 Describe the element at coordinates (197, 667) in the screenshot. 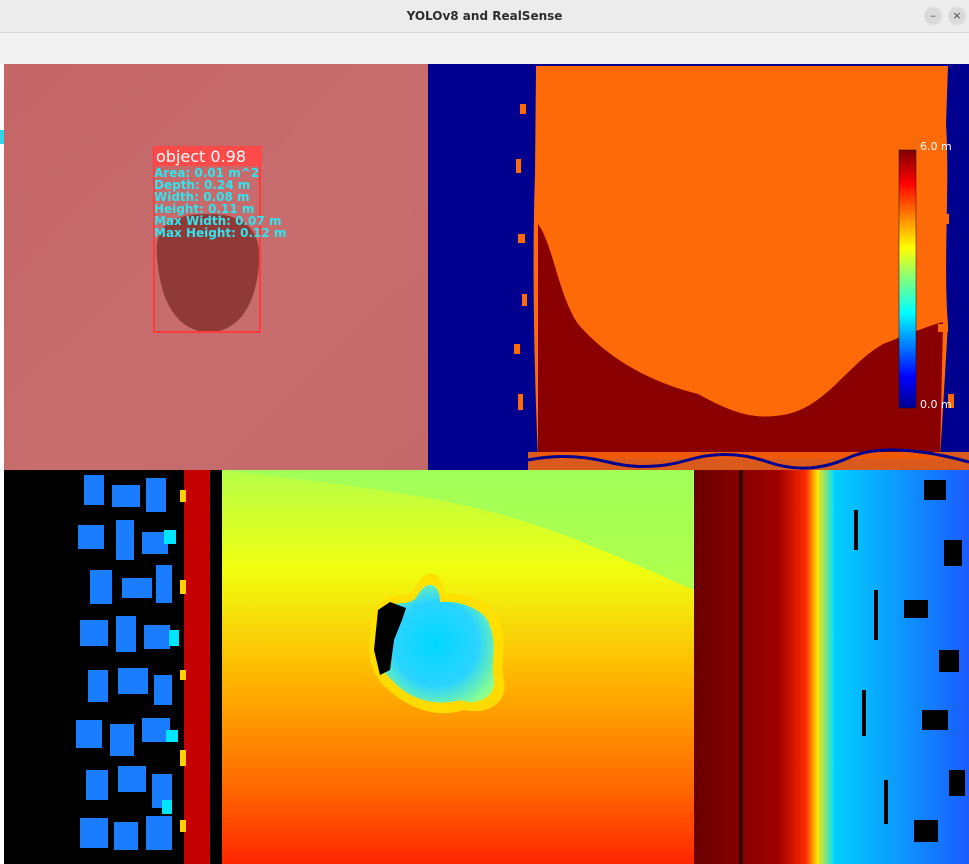

I see `red-edge` at that location.